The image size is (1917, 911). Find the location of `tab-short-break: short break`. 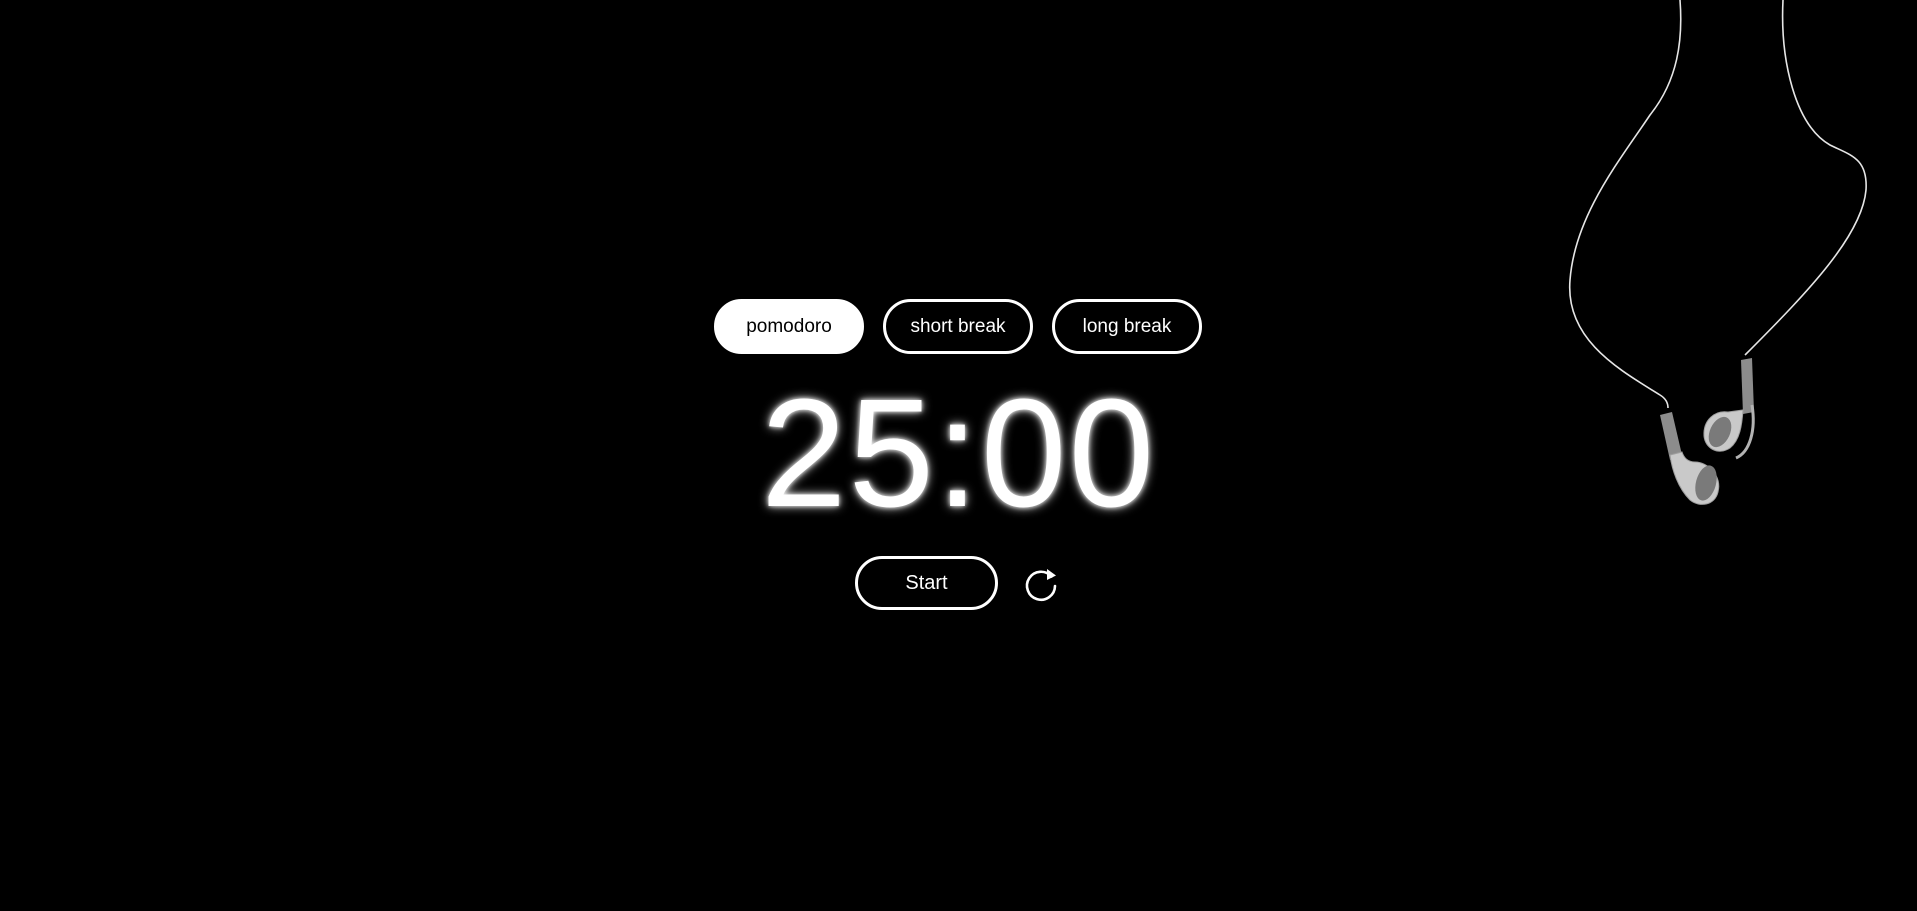

tab-short-break: short break is located at coordinates (958, 326).